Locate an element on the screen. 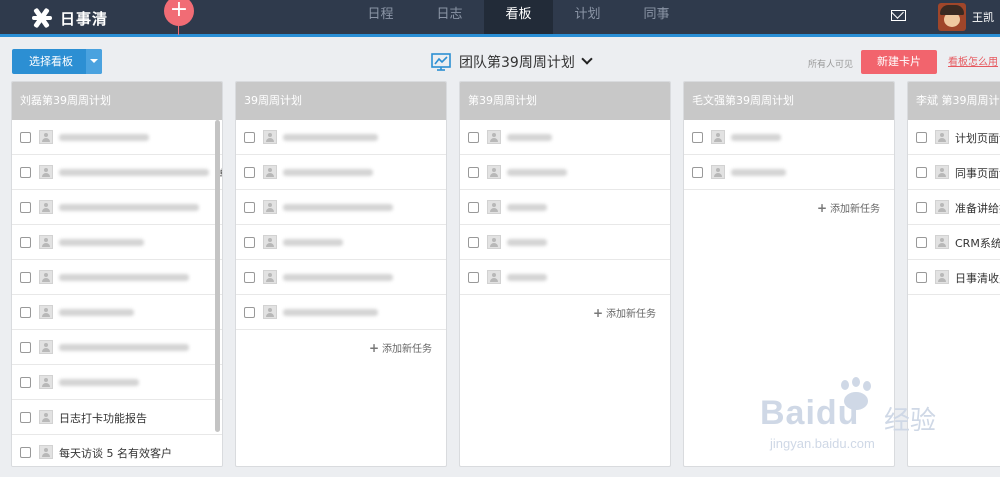 The width and height of the screenshot is (1000, 477). add-task-label: 添加新任务 is located at coordinates (407, 349).